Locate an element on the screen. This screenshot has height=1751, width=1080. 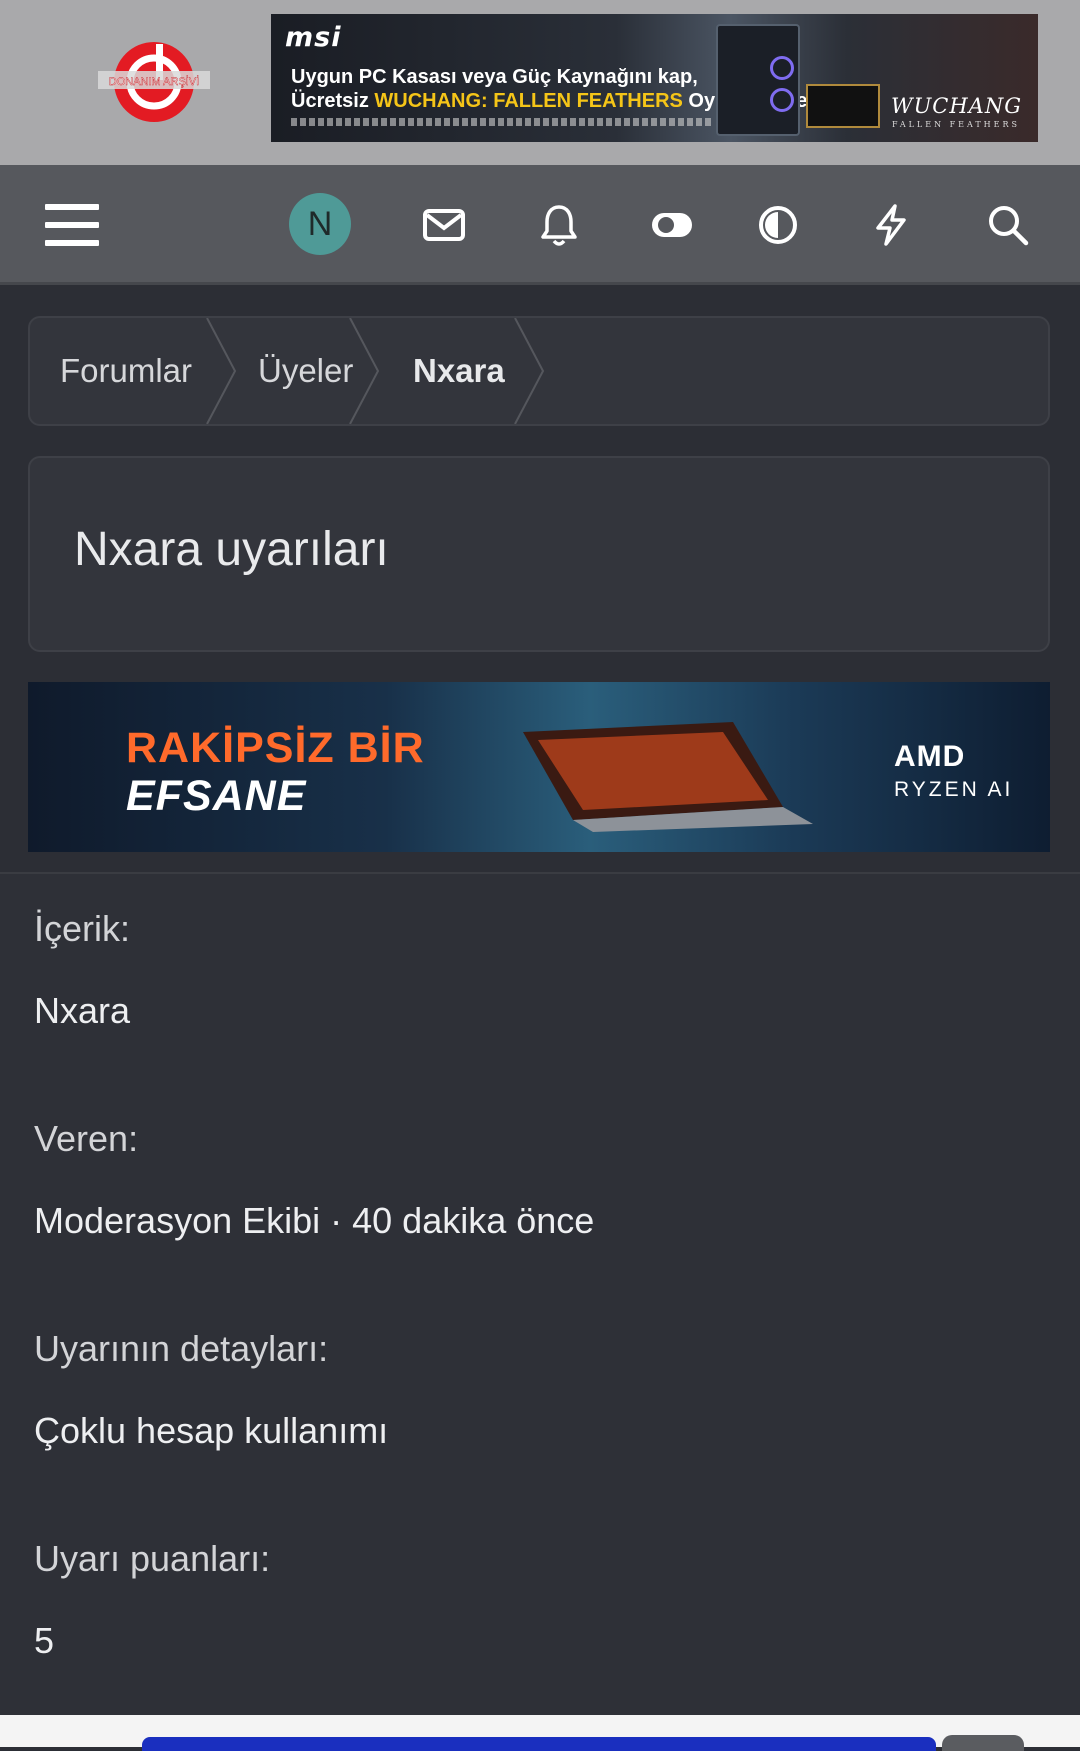
ad-brand: msi is located at coordinates (313, 37).